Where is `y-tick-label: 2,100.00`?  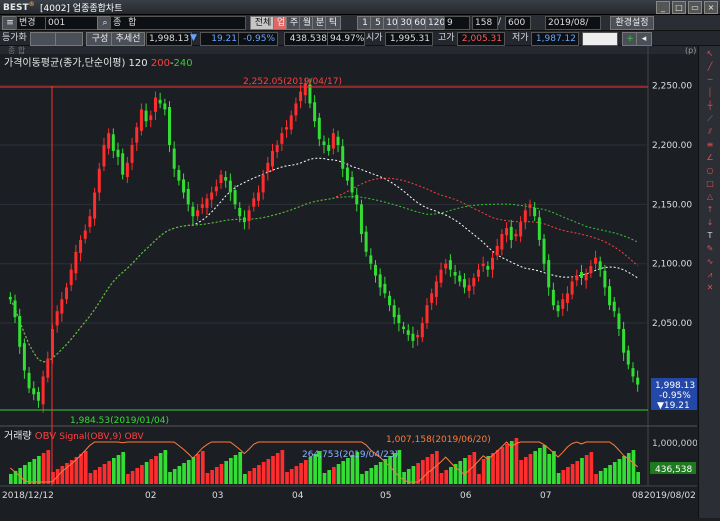
y-tick-label: 2,100.00 is located at coordinates (672, 265).